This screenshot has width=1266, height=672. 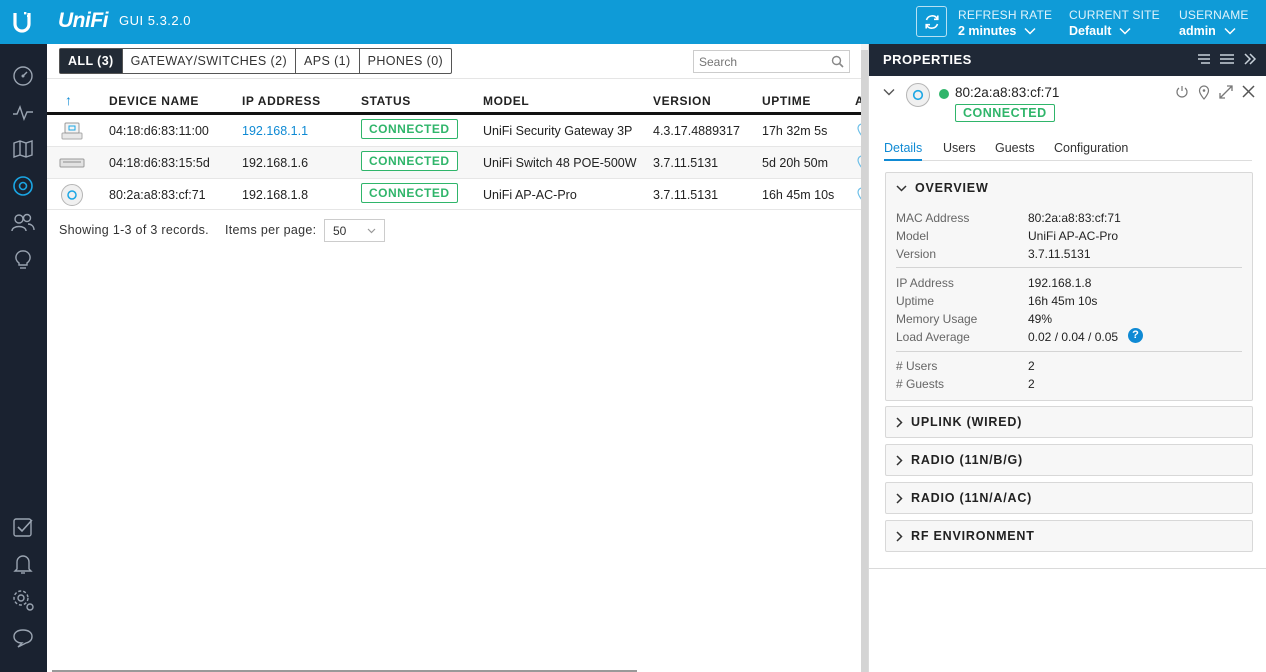 What do you see at coordinates (682, 101) in the screenshot?
I see `col-version: VERSION` at bounding box center [682, 101].